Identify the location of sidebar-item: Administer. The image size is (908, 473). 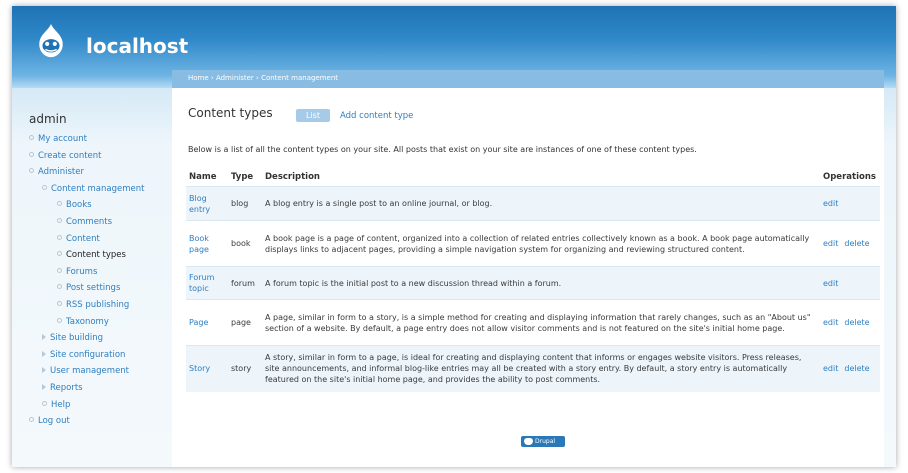
(56, 172).